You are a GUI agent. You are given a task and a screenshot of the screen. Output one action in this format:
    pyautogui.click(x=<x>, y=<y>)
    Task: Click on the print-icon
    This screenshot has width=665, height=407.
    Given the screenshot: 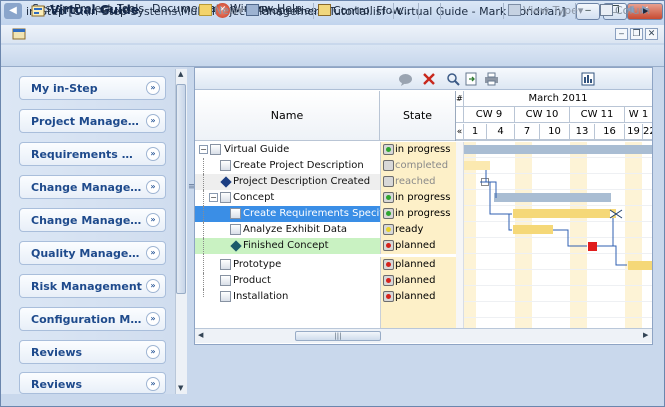 What is the action you would take?
    pyautogui.click(x=491, y=79)
    